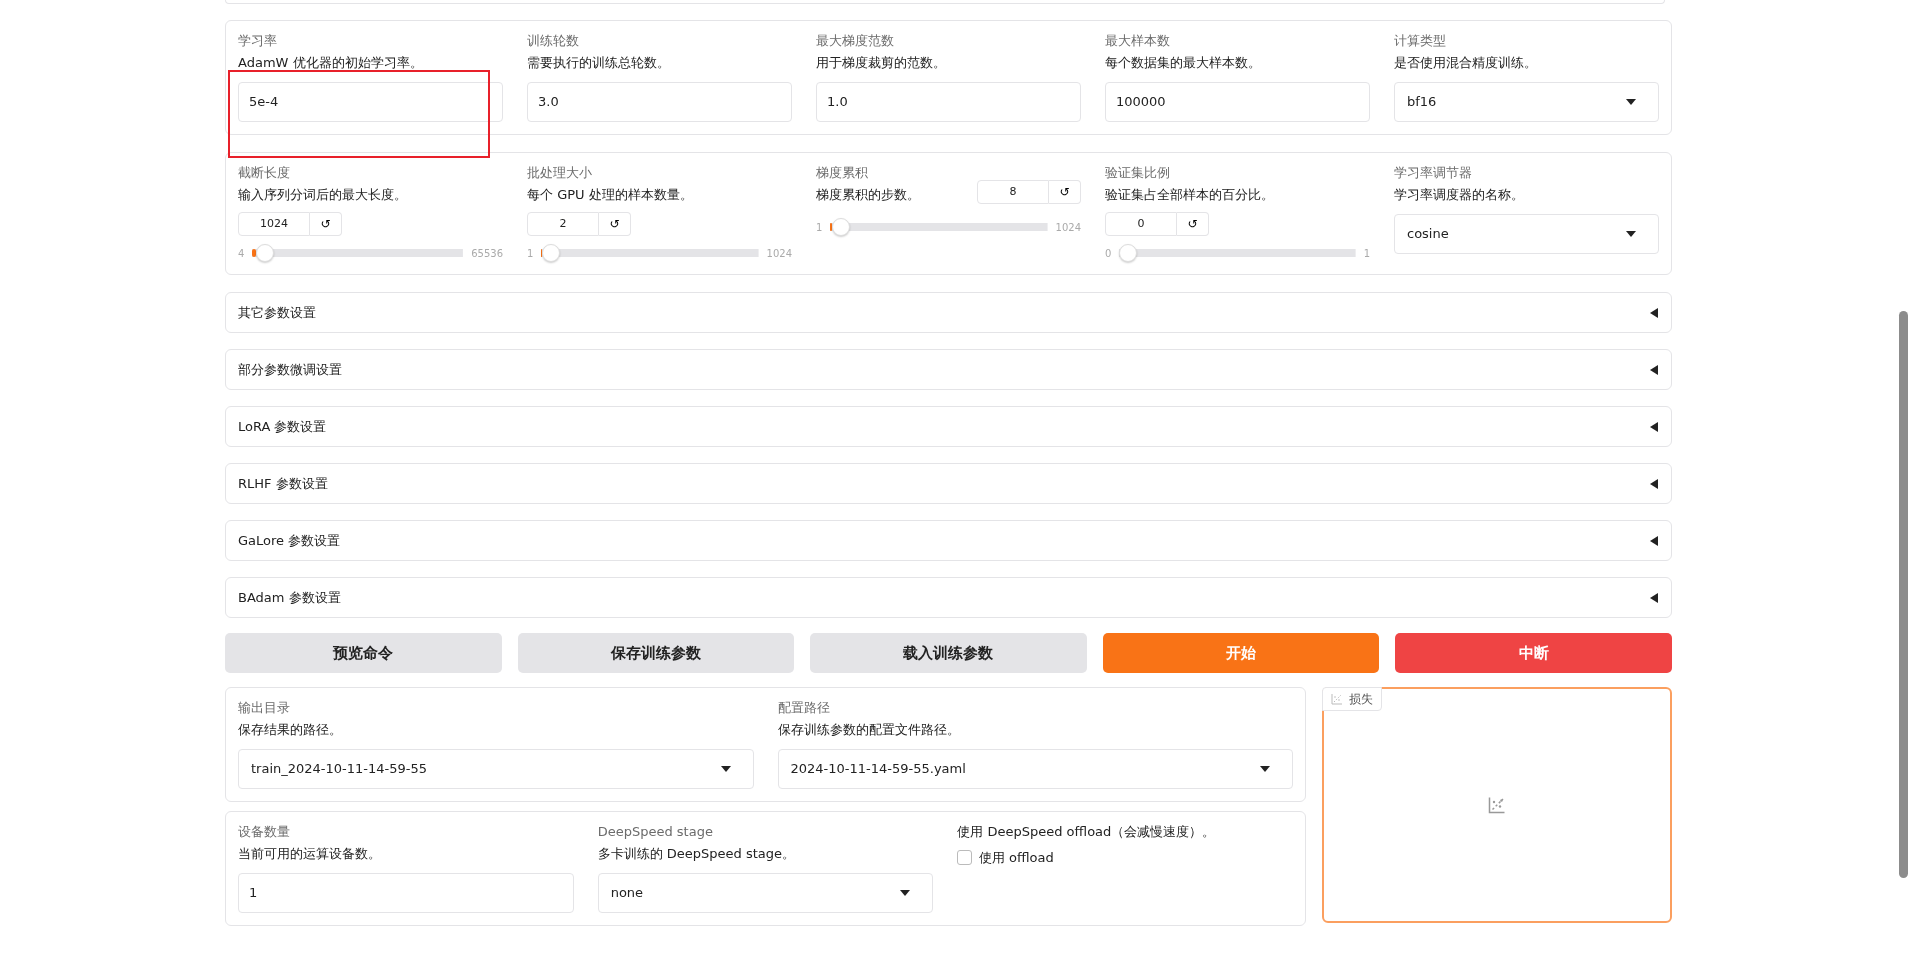 The image size is (1912, 954). I want to click on input-field: 100000, so click(1237, 102).